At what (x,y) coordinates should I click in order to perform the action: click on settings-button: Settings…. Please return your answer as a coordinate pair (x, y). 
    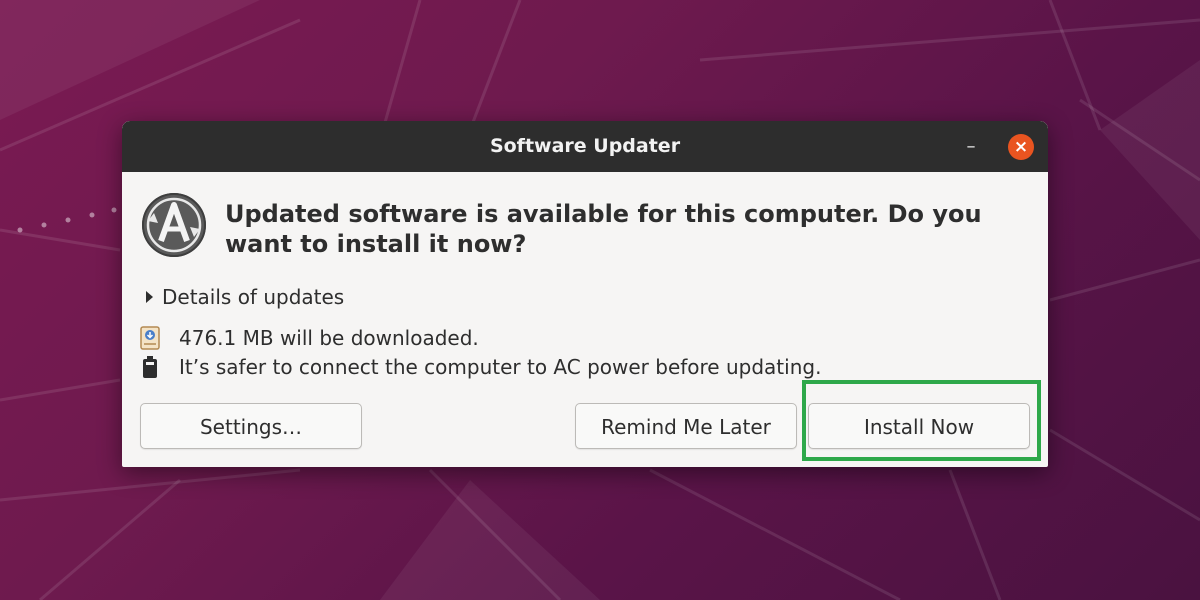
    Looking at the image, I should click on (251, 426).